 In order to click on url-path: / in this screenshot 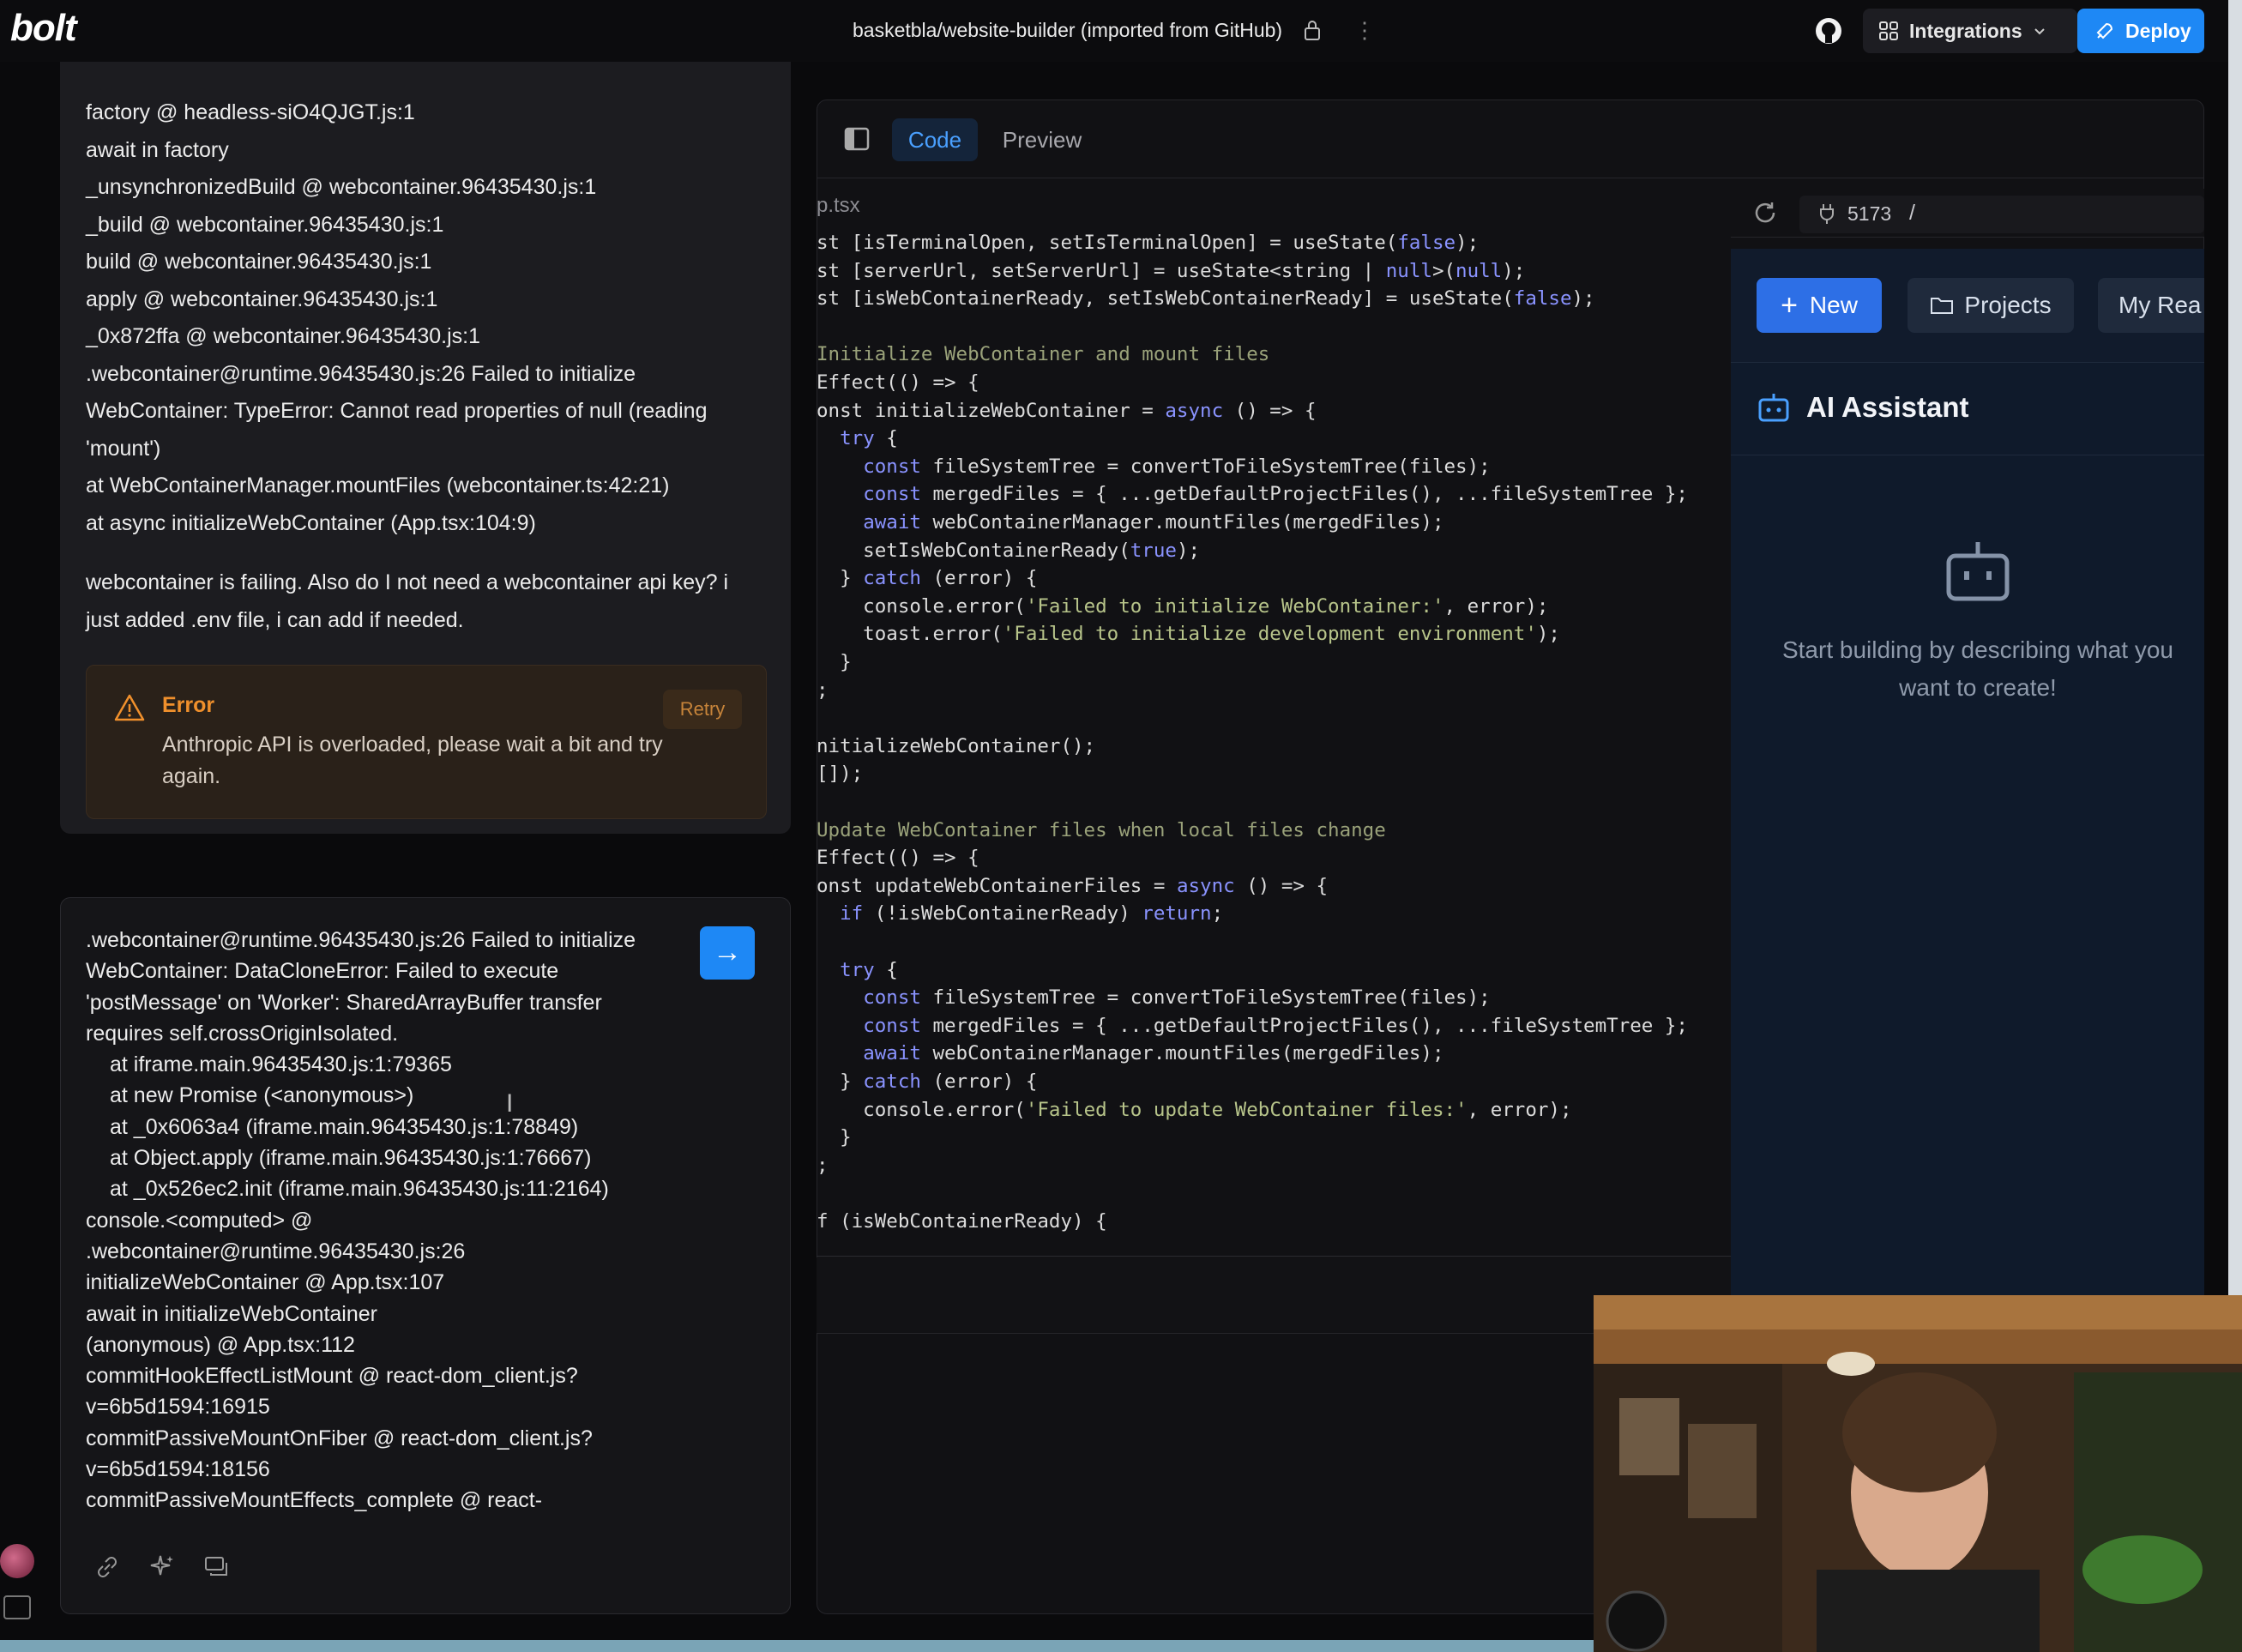, I will do `click(1912, 213)`.